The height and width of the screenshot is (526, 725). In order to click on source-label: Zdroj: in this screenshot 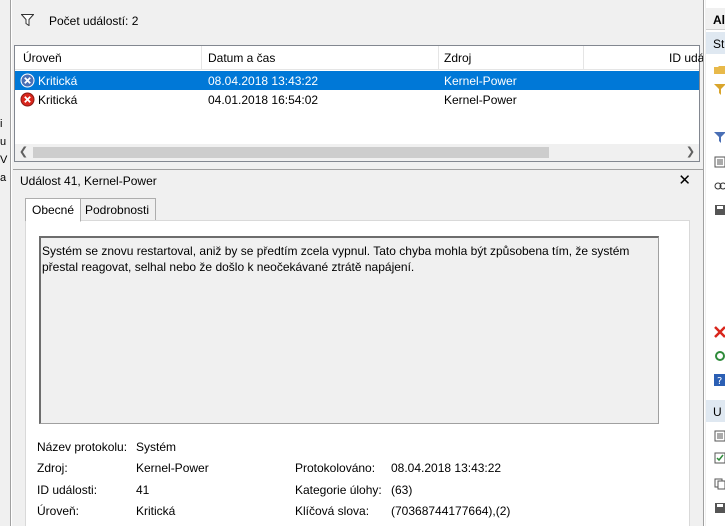, I will do `click(52, 468)`.